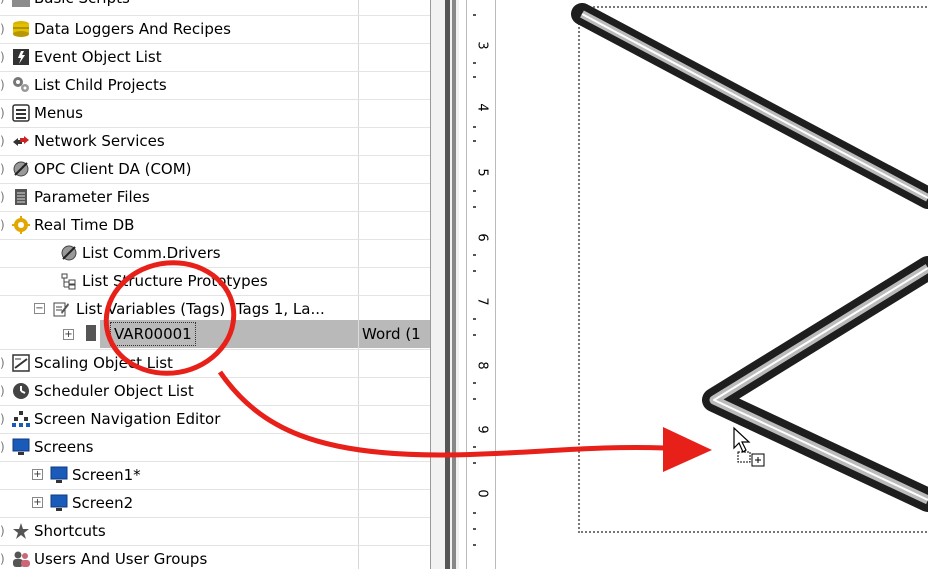 The height and width of the screenshot is (569, 928). I want to click on shortcut-icon, so click(21, 531).